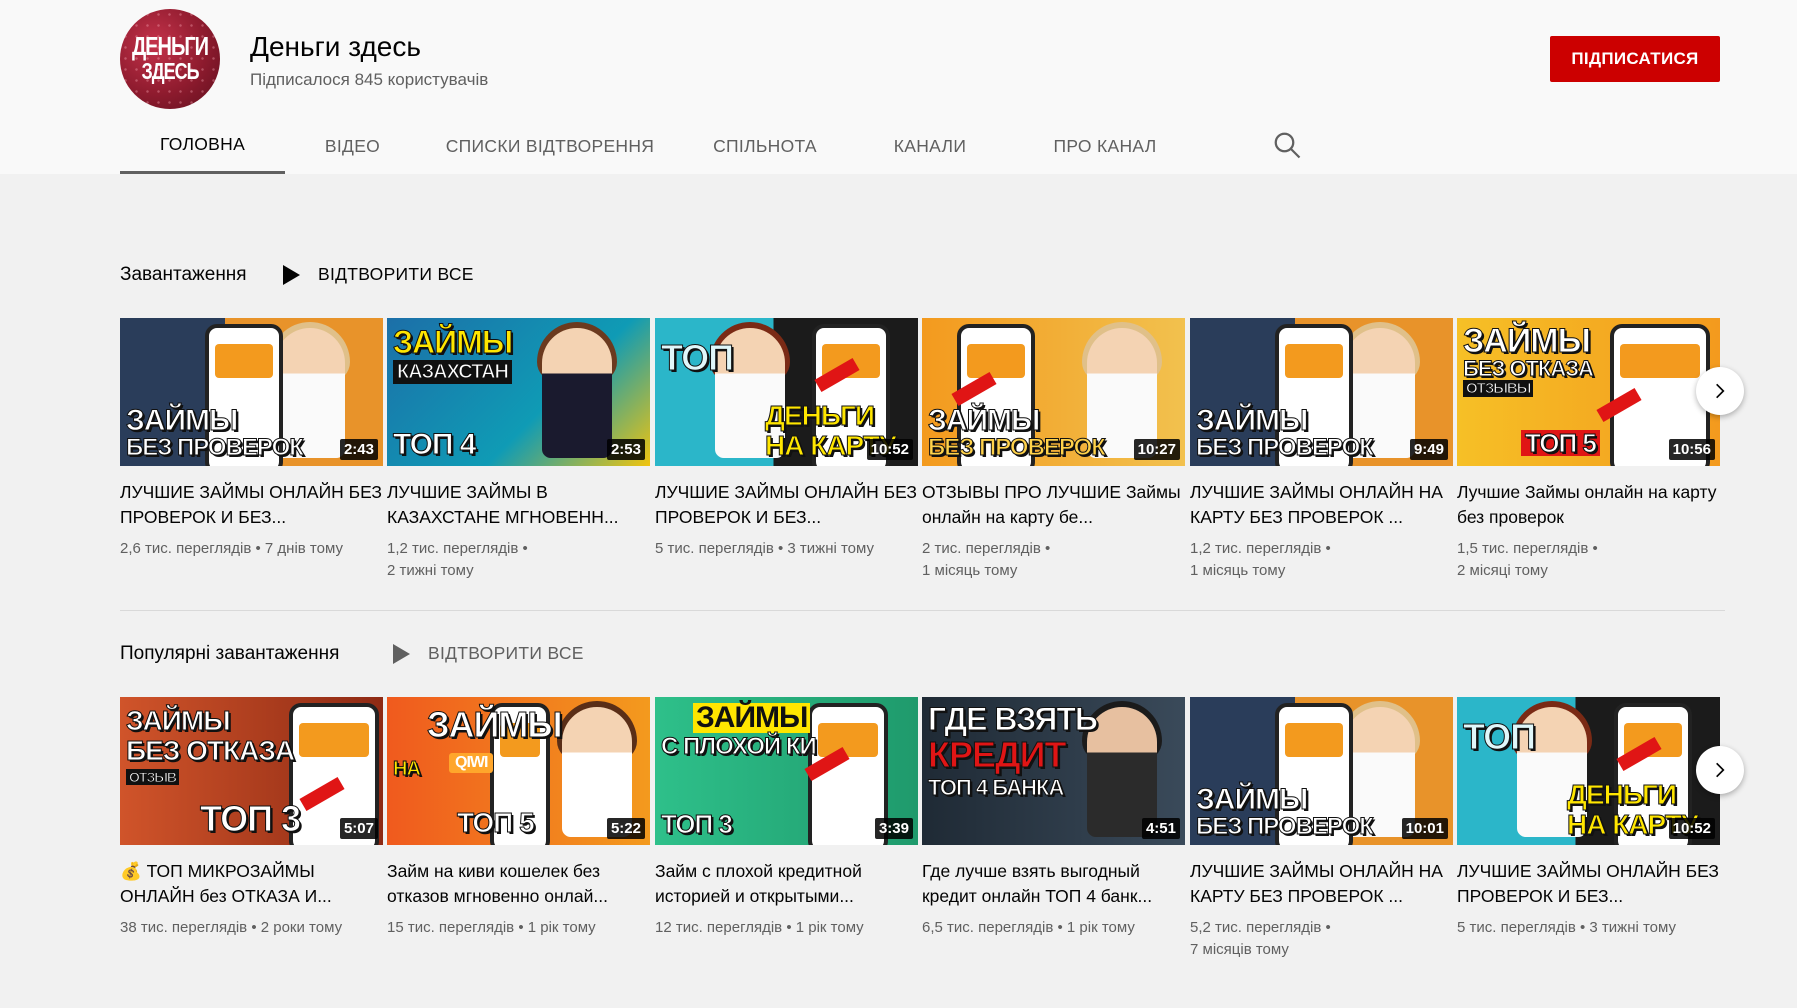 The height and width of the screenshot is (1008, 1797). I want to click on video-meta: 12 тис. переглядів • 1 рік тому, so click(786, 928).